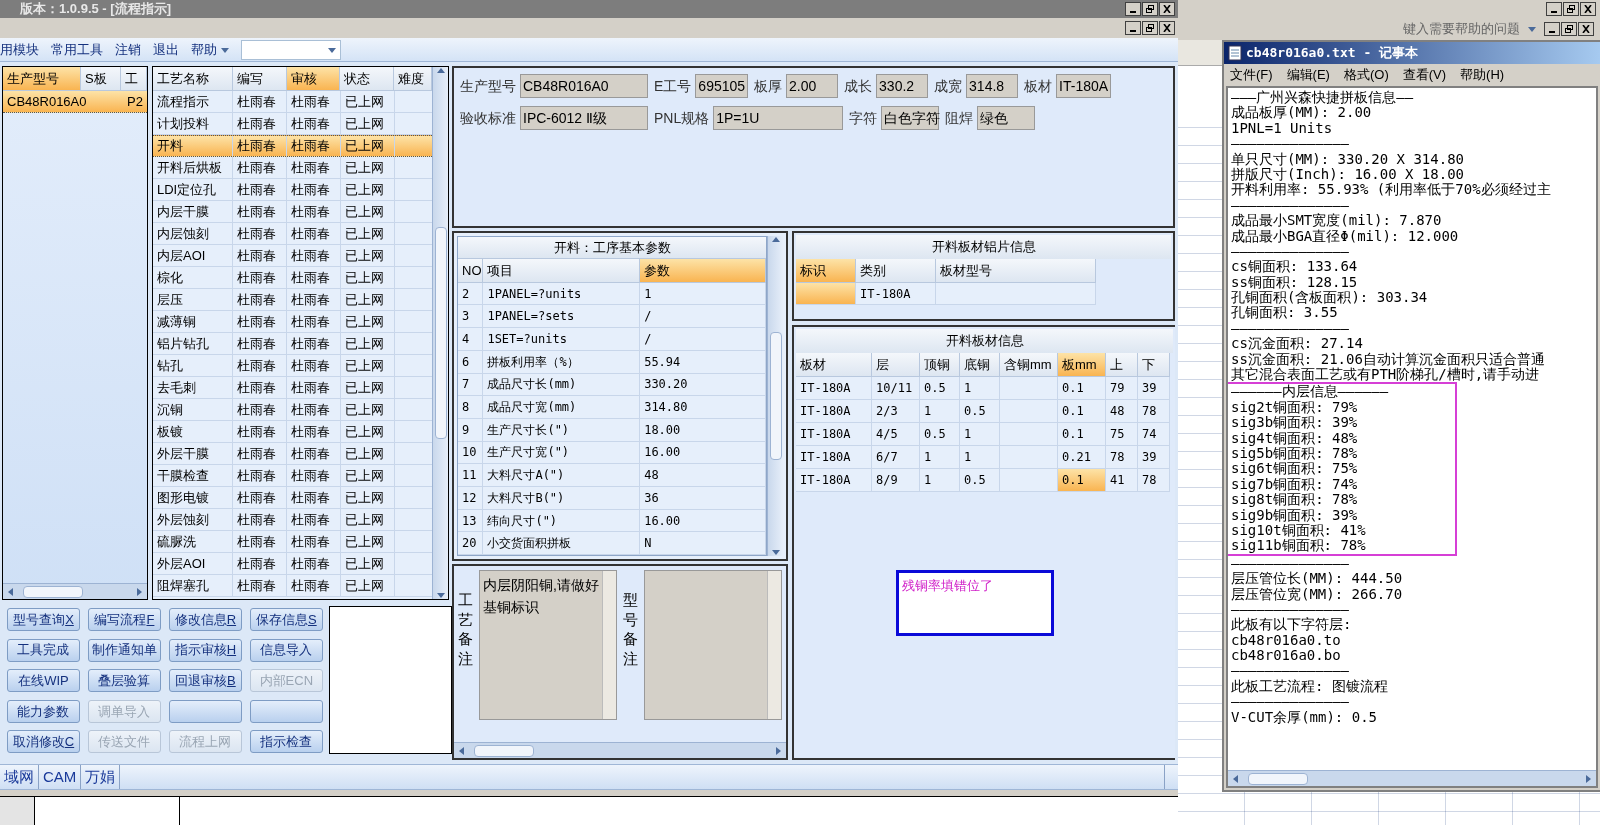  Describe the element at coordinates (713, 645) in the screenshot. I see `remark-field` at that location.